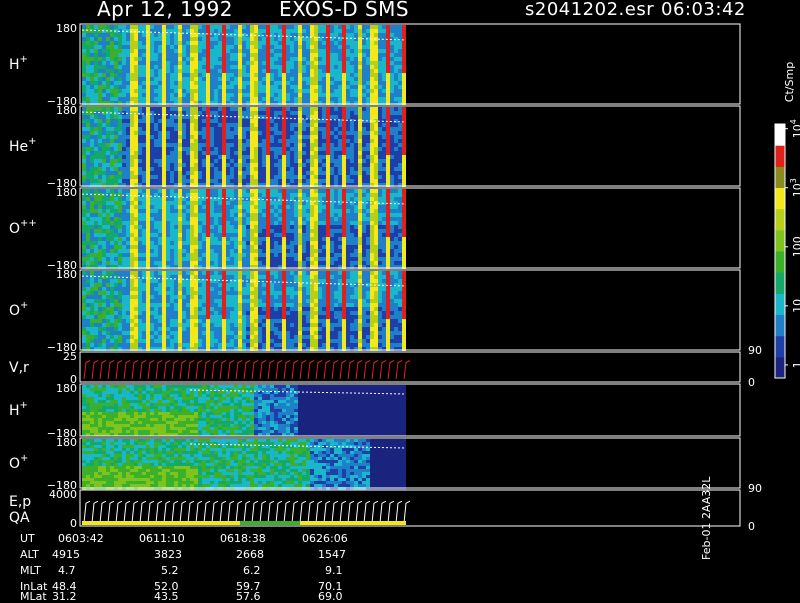 This screenshot has height=603, width=800. I want to click on orbit-row-alt-v1: 3823, so click(168, 554).